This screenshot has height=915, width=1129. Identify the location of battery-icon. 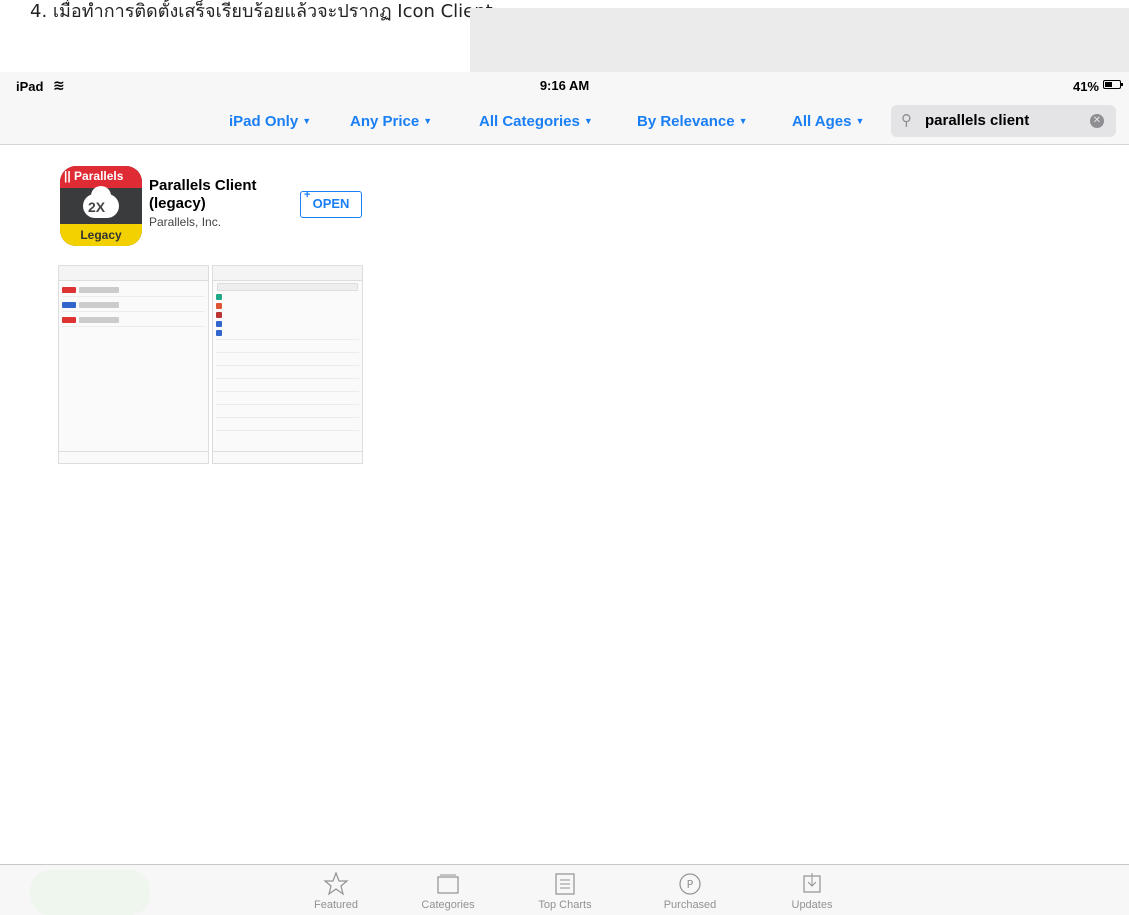
(1113, 84).